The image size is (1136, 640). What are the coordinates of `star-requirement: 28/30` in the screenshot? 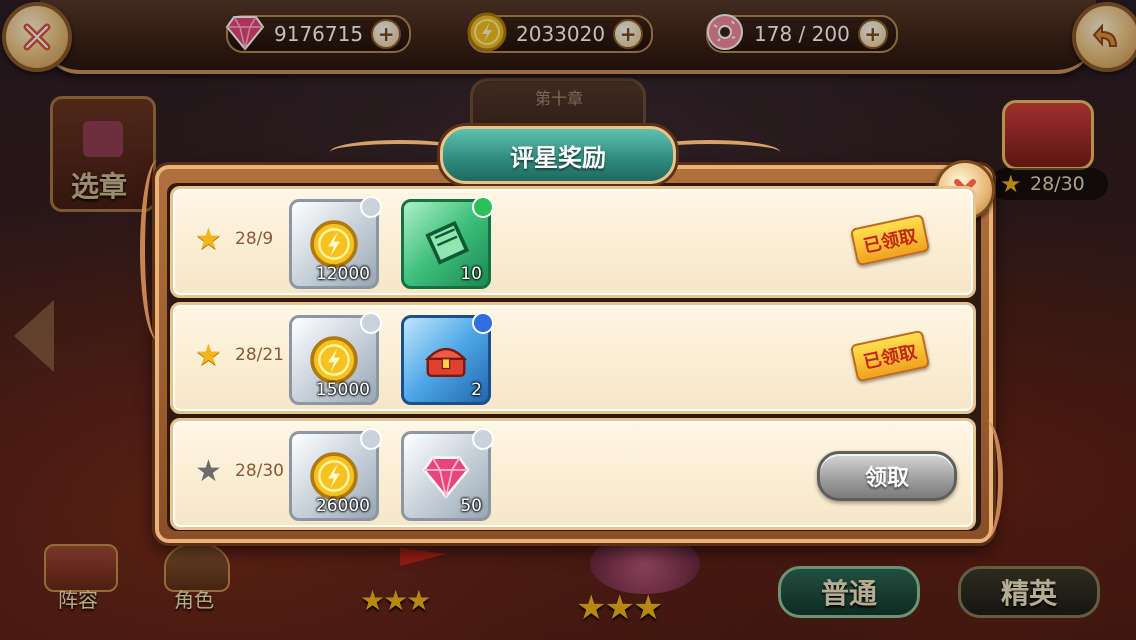 It's located at (259, 471).